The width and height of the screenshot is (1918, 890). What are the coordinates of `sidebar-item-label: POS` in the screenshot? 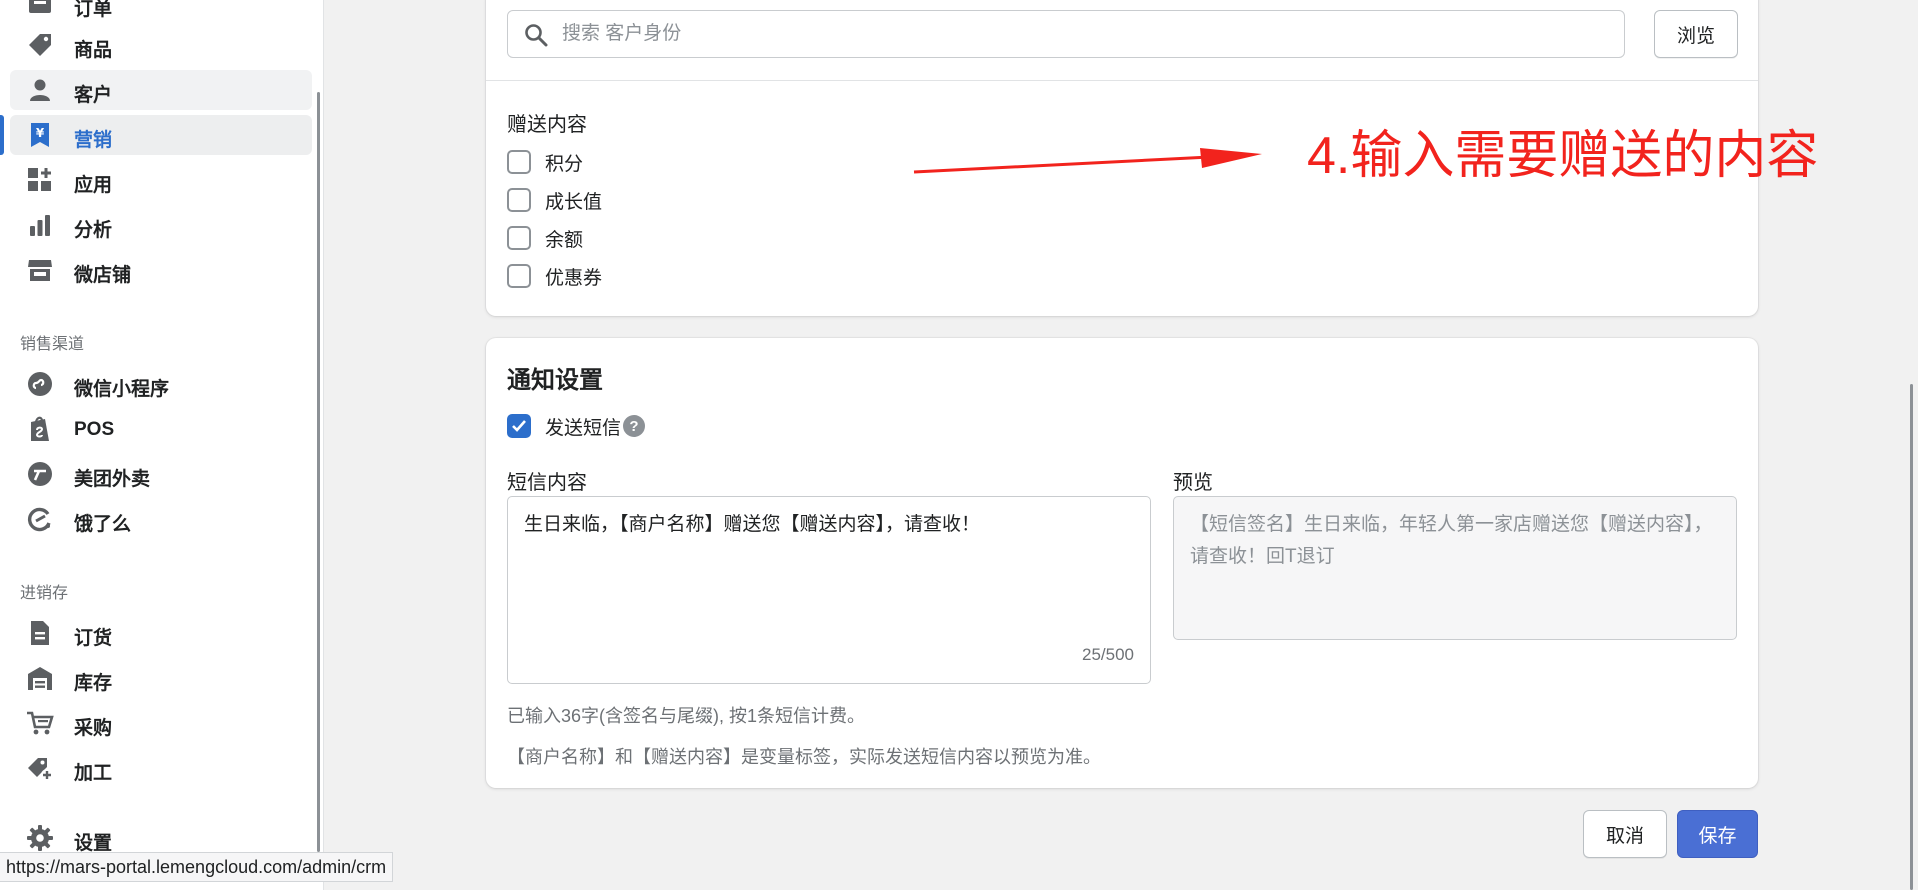 It's located at (94, 429).